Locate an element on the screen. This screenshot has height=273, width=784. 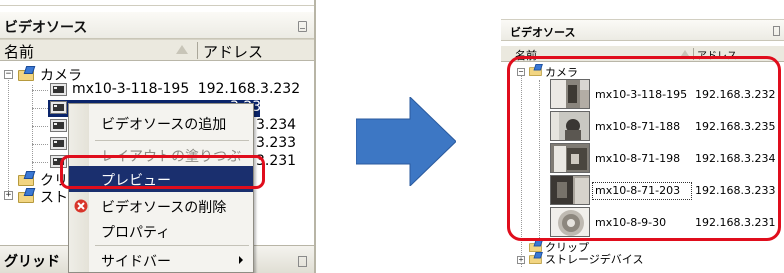
menu-item-label: ビデオソースの追加 is located at coordinates (164, 125).